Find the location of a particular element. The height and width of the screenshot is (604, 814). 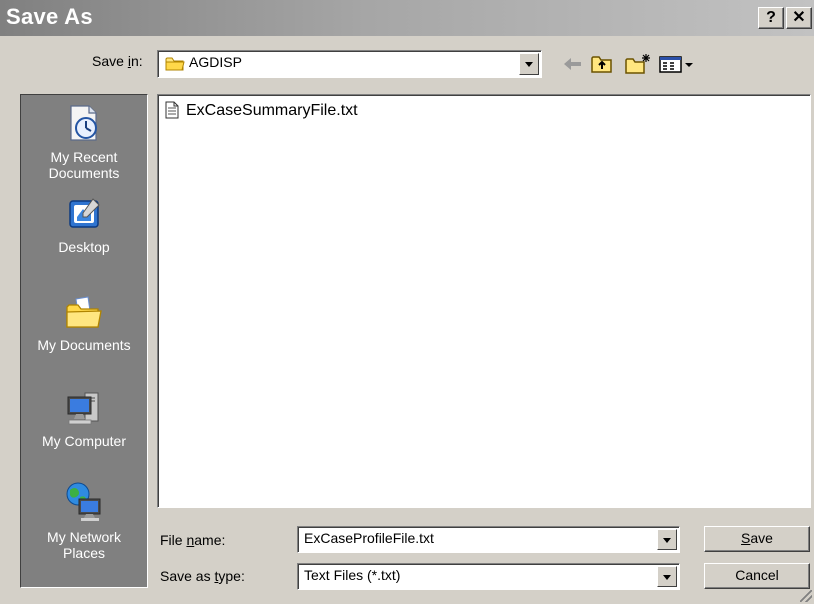

new-folder-icon is located at coordinates (638, 64).